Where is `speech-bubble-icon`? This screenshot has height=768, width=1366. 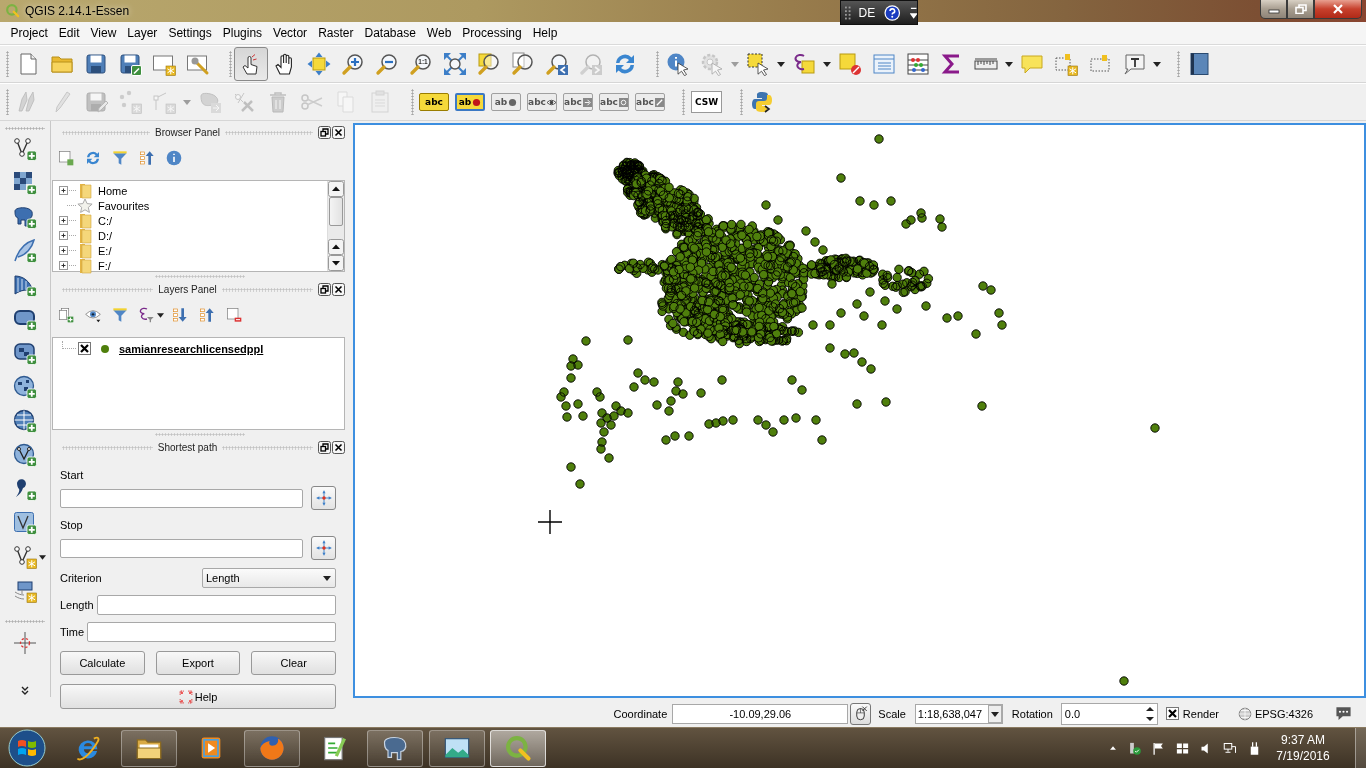 speech-bubble-icon is located at coordinates (1343, 713).